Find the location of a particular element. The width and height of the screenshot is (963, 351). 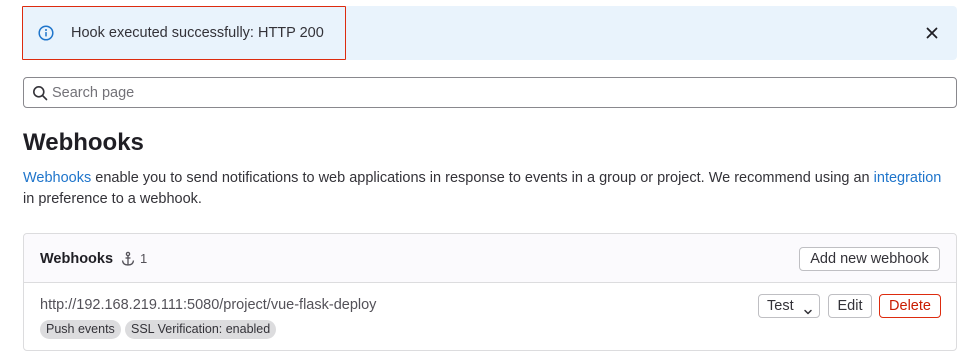

webhooks-card-header: Webhooks 1 Add new webhook is located at coordinates (490, 258).